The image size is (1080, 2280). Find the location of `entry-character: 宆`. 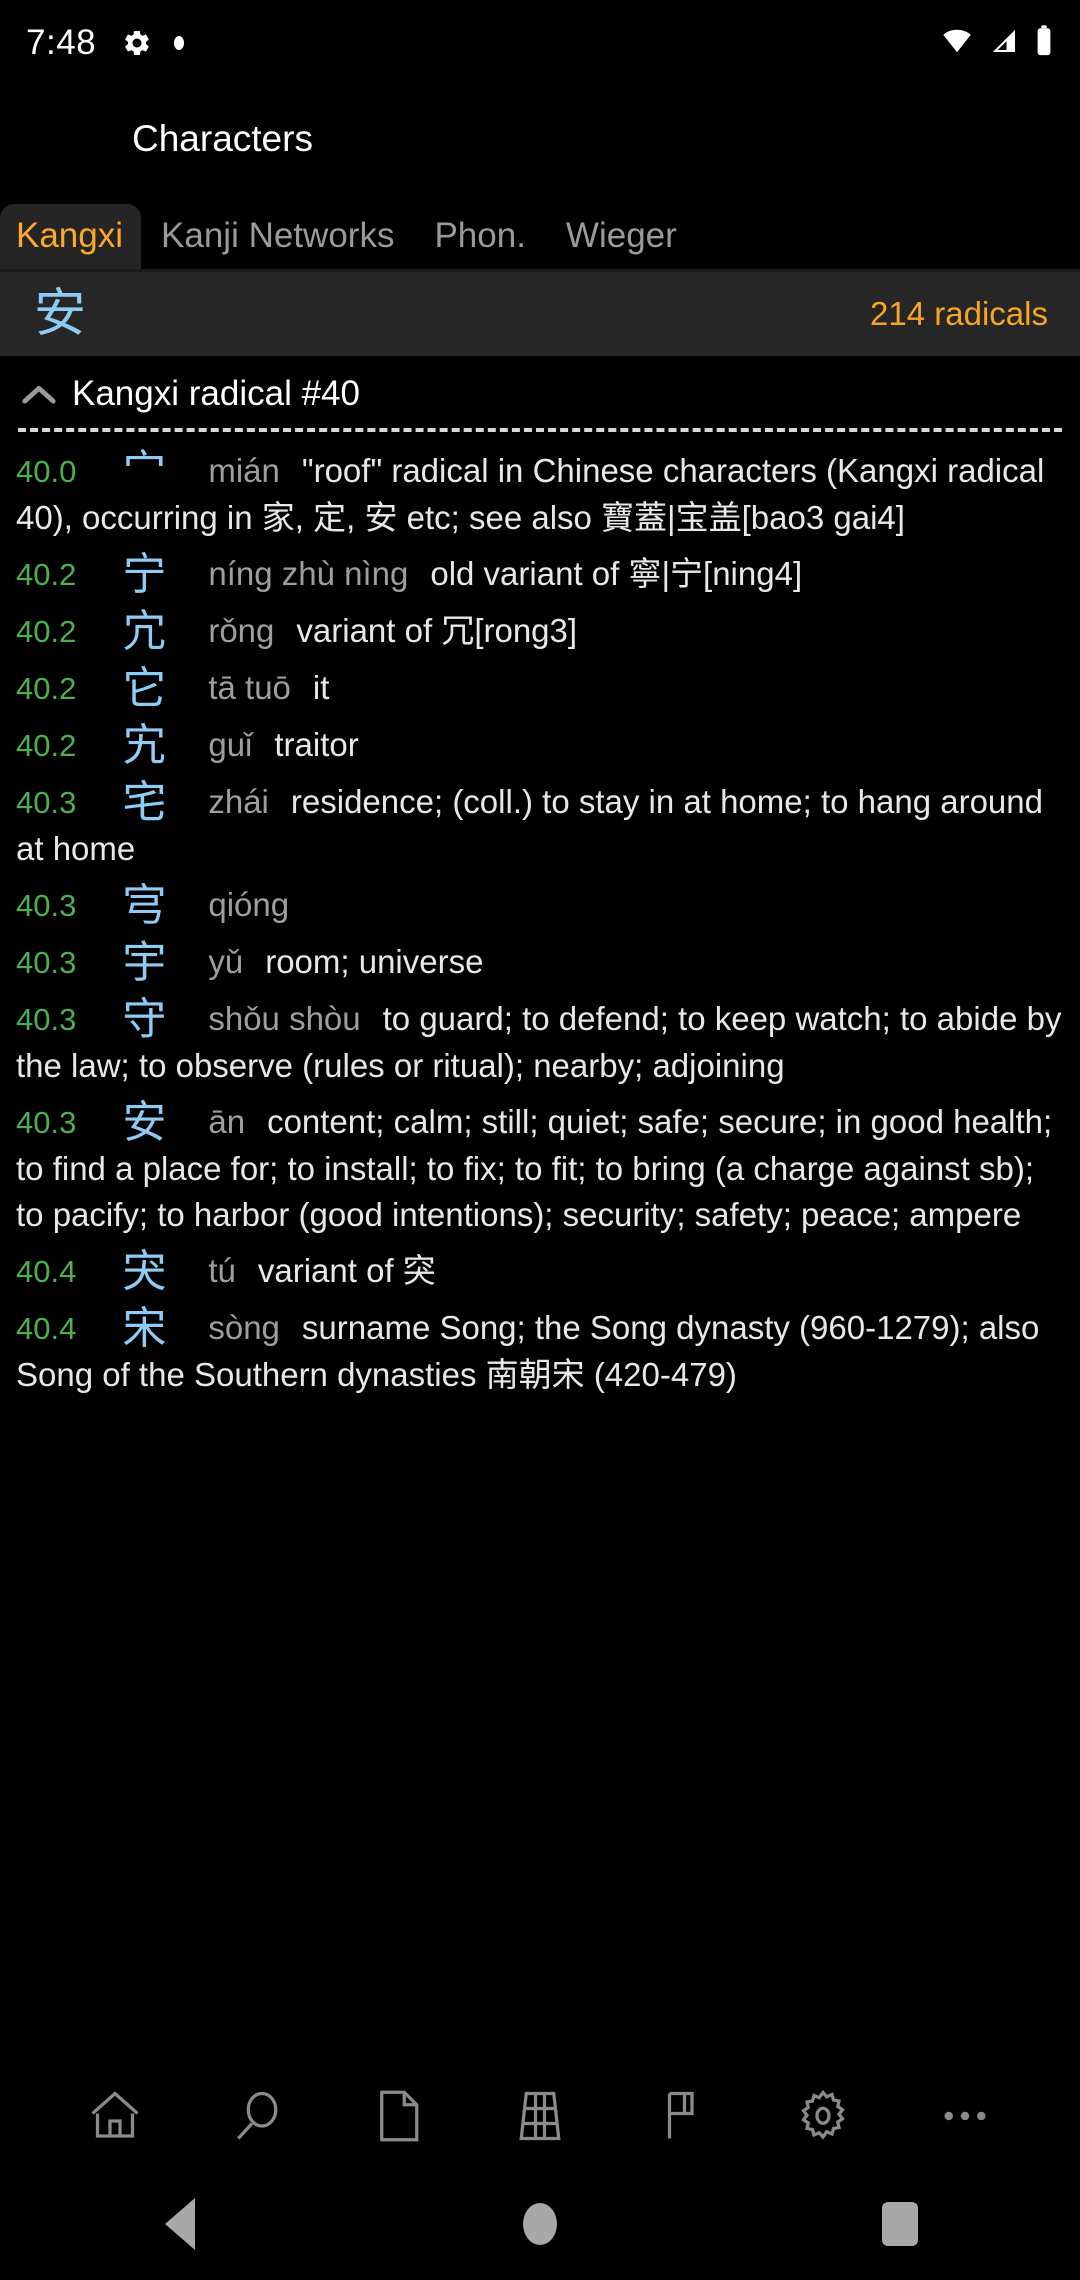

entry-character: 宆 is located at coordinates (144, 905).